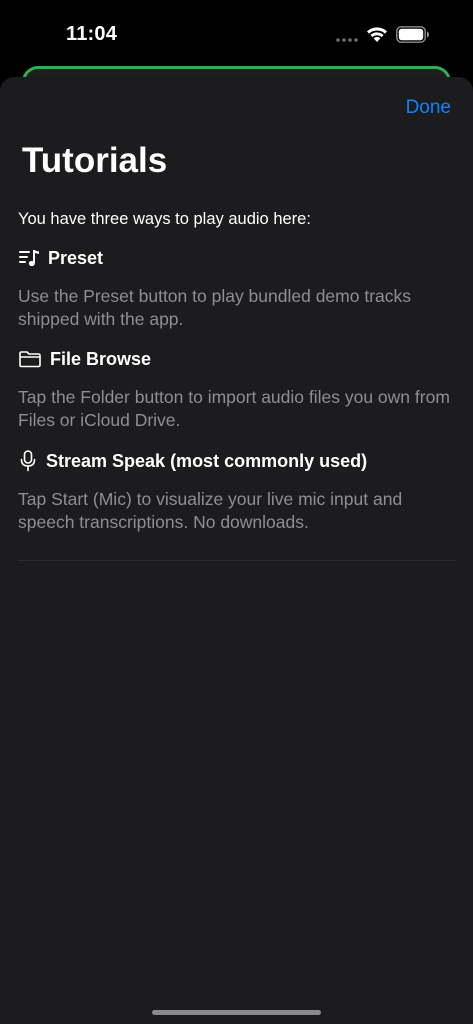  I want to click on section-title: Stream Speak (most commonly used), so click(207, 460).